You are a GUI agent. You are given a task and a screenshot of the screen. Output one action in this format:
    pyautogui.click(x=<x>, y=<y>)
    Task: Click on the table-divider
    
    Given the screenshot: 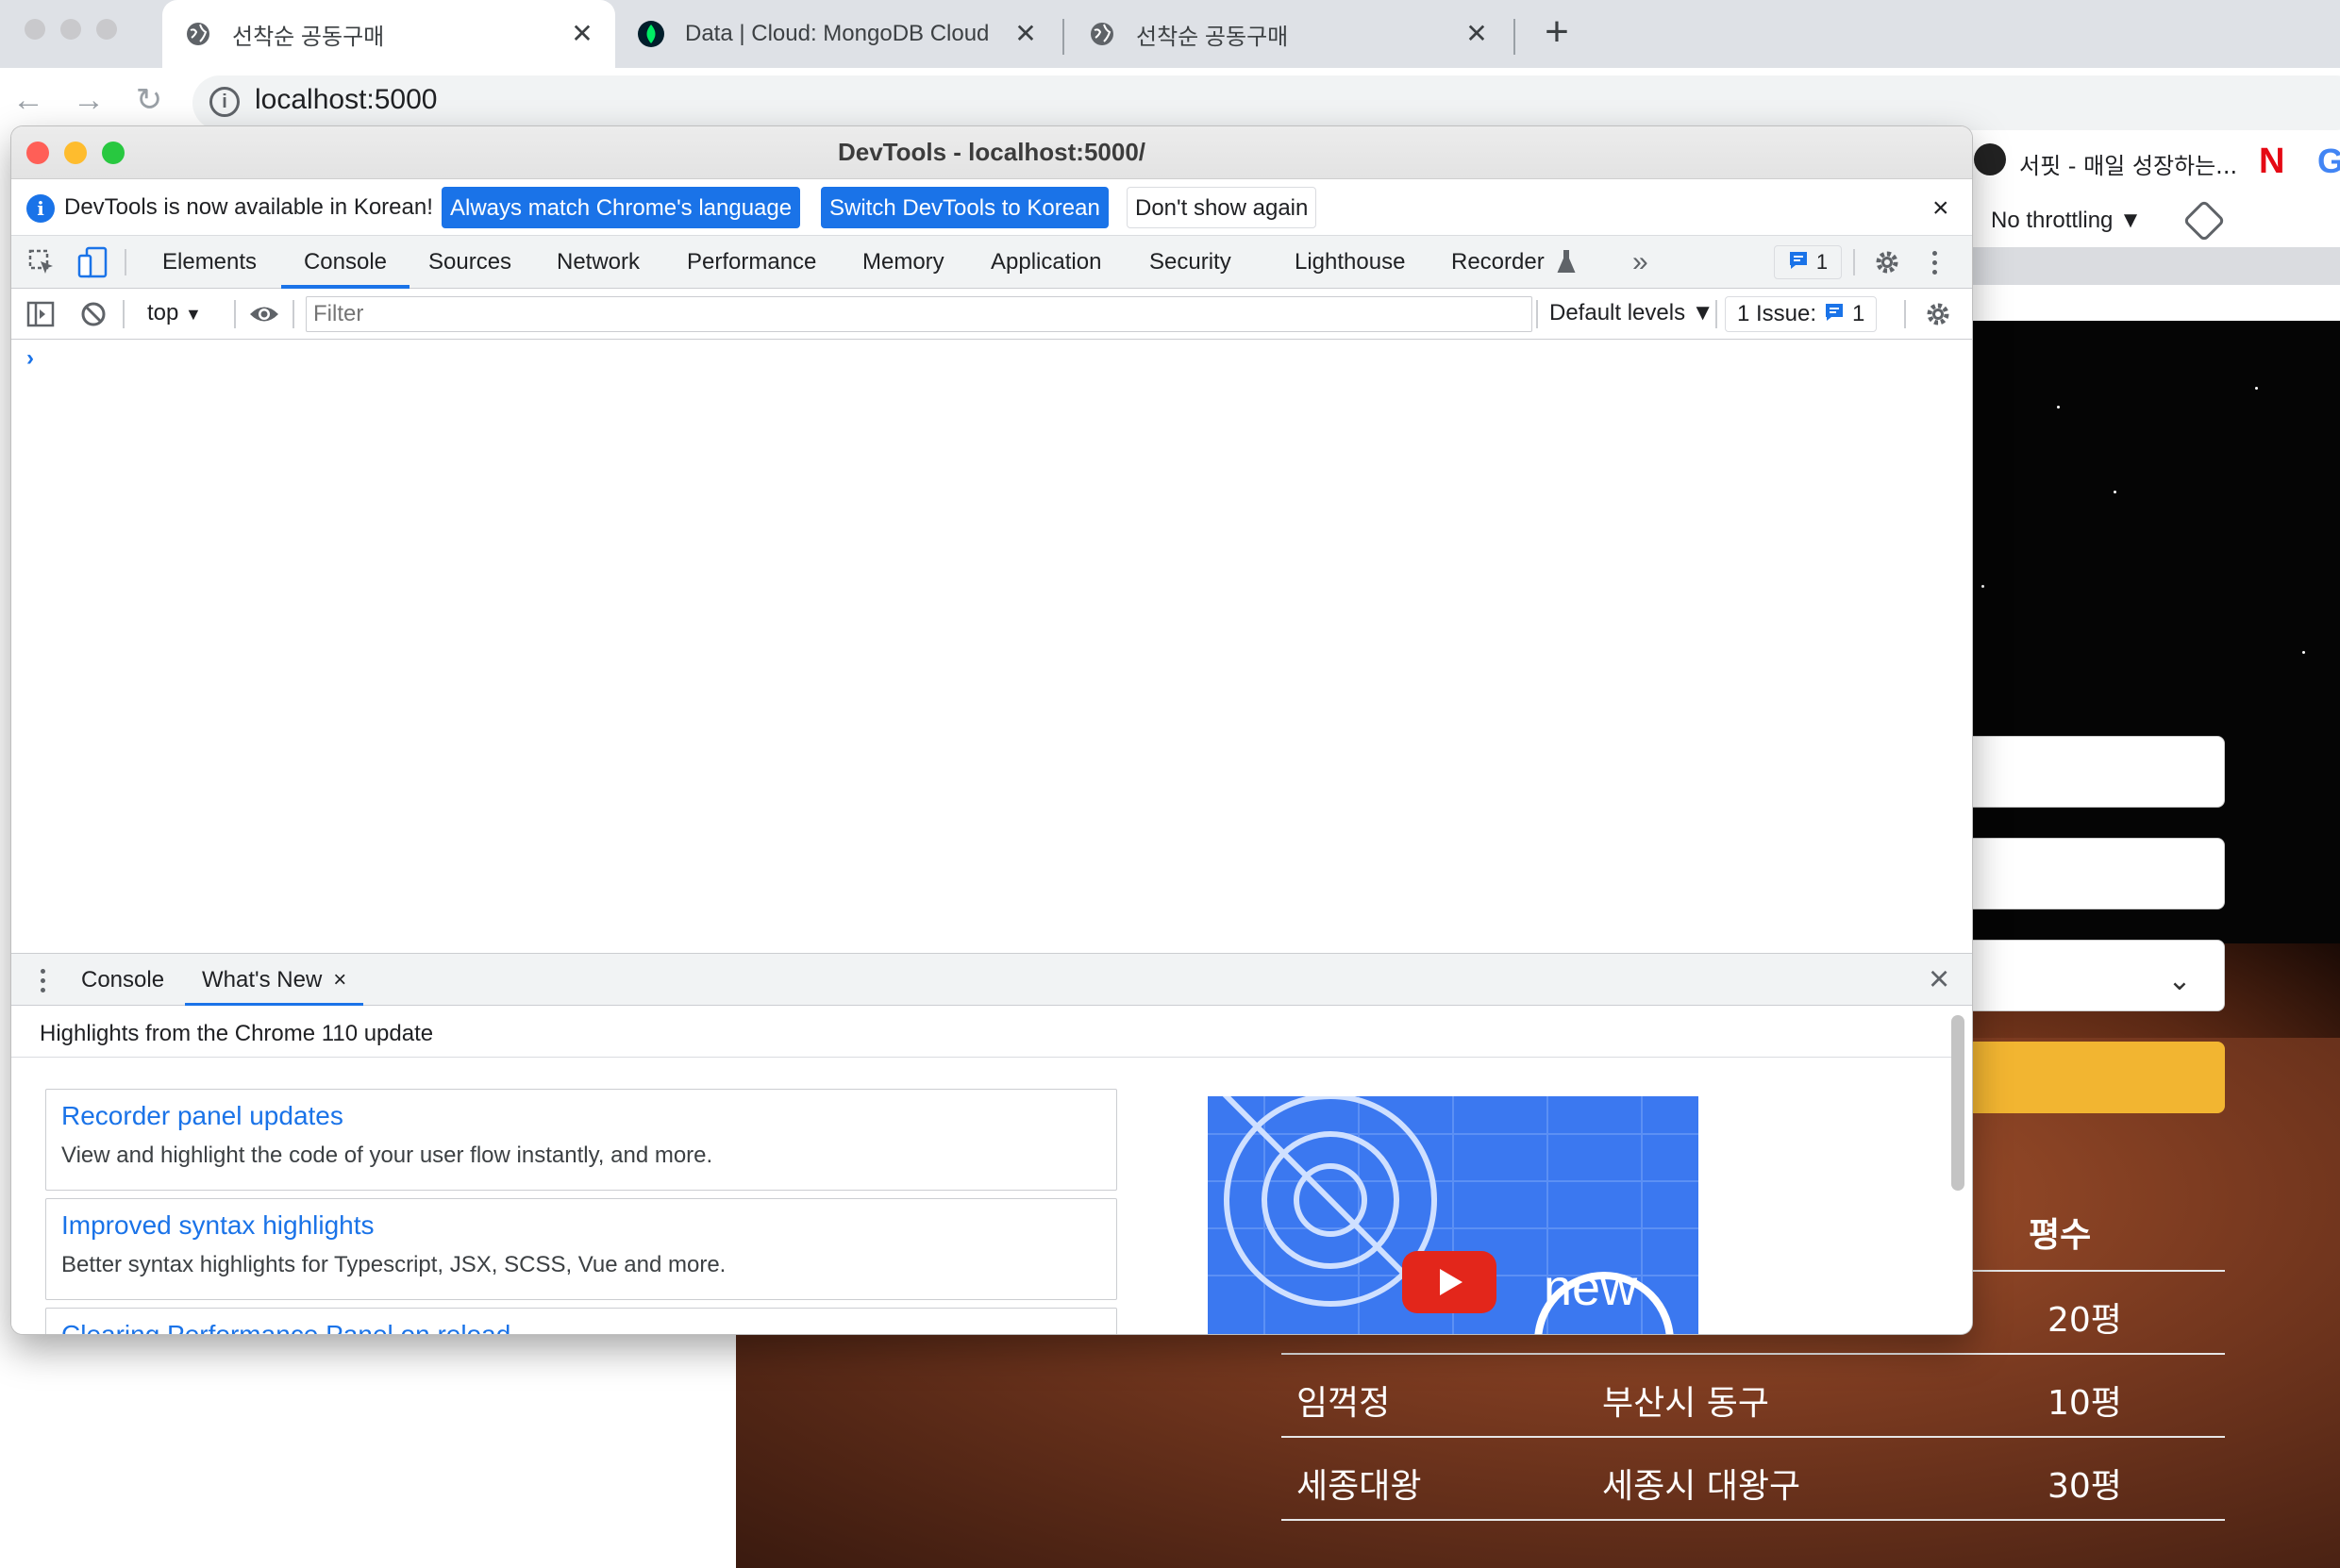 What is the action you would take?
    pyautogui.click(x=1753, y=1520)
    